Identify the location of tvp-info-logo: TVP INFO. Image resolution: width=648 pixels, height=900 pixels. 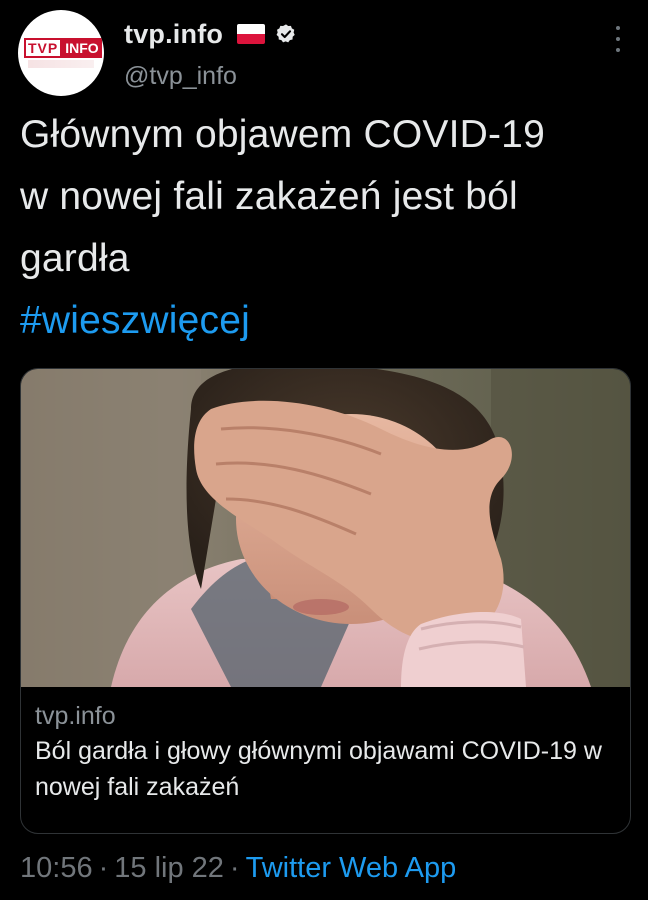
(63, 48).